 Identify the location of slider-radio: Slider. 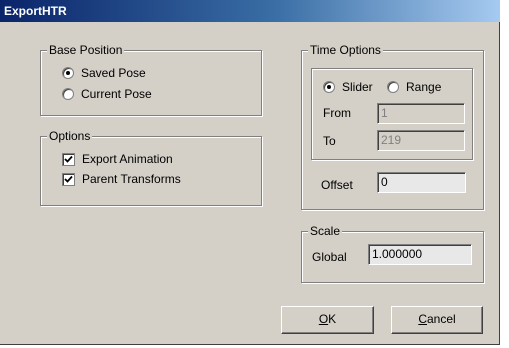
(348, 87).